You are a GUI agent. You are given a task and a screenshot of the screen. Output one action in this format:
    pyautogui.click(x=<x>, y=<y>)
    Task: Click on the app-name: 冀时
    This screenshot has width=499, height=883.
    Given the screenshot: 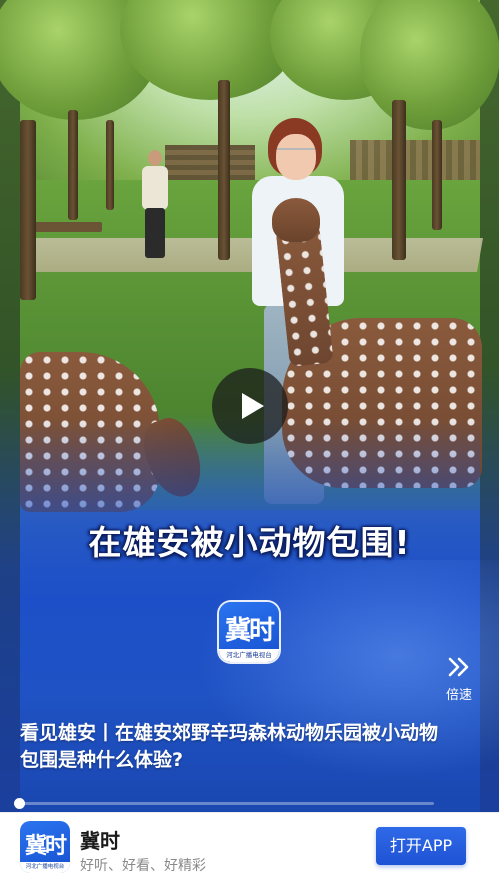 What is the action you would take?
    pyautogui.click(x=100, y=841)
    